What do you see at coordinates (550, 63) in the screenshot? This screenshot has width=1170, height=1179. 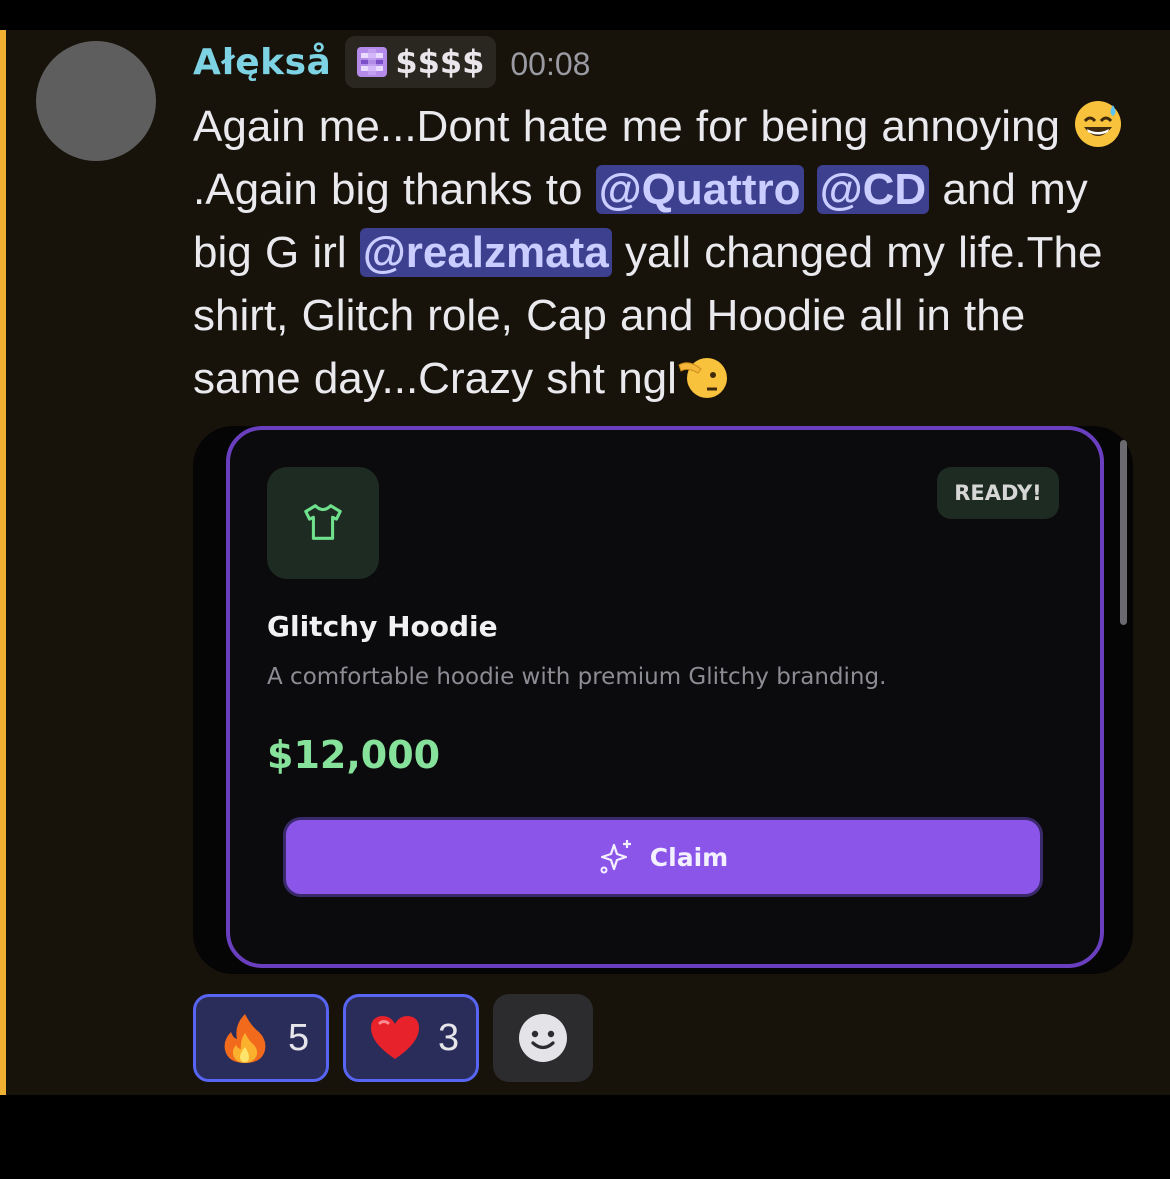 I see `timestamp: 00:08` at bounding box center [550, 63].